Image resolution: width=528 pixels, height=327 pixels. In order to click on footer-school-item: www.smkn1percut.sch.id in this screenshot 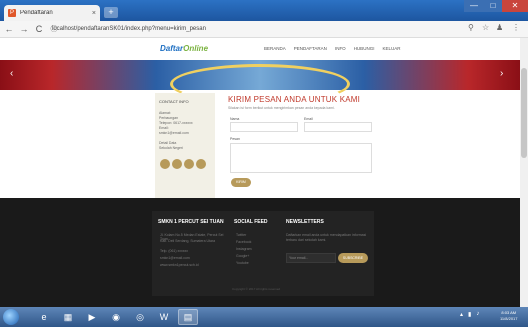, I will do `click(179, 265)`.